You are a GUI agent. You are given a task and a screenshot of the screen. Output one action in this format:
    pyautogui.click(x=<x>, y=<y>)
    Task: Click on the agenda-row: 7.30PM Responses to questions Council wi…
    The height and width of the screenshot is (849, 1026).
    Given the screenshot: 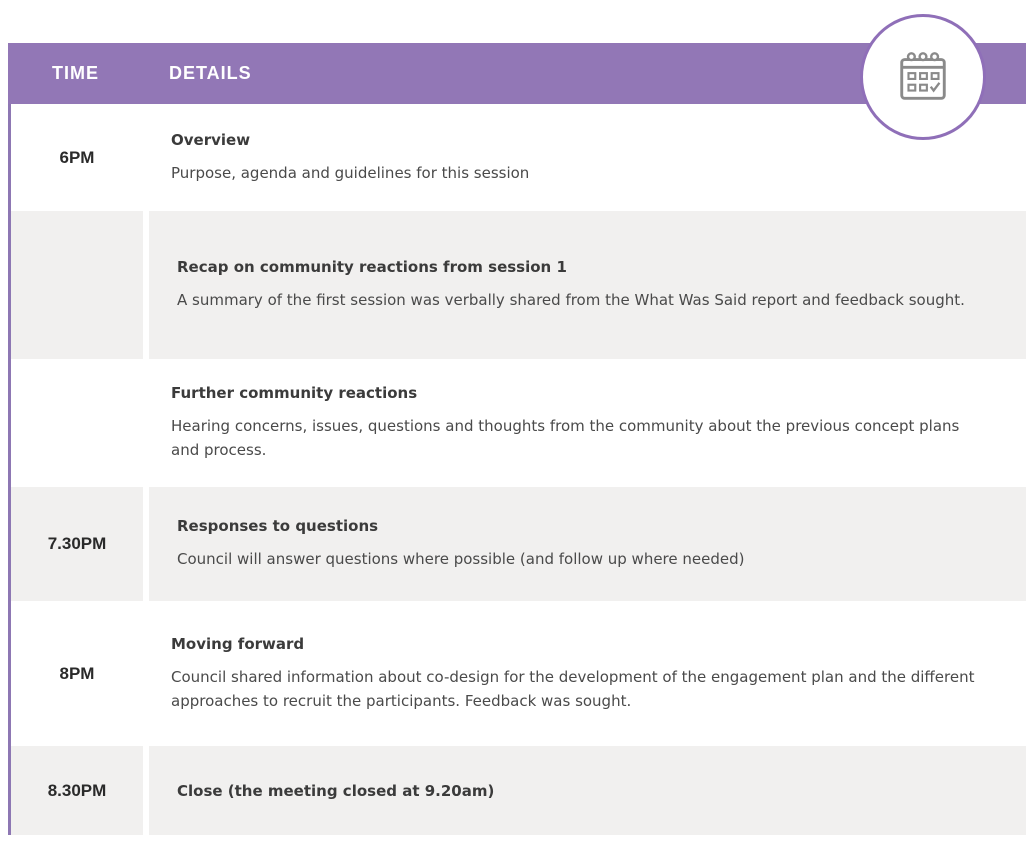 What is the action you would take?
    pyautogui.click(x=518, y=544)
    